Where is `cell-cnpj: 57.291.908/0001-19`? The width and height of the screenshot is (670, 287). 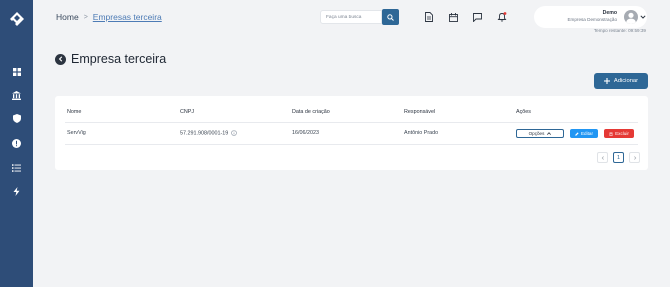
cell-cnpj: 57.291.908/0001-19 is located at coordinates (208, 133).